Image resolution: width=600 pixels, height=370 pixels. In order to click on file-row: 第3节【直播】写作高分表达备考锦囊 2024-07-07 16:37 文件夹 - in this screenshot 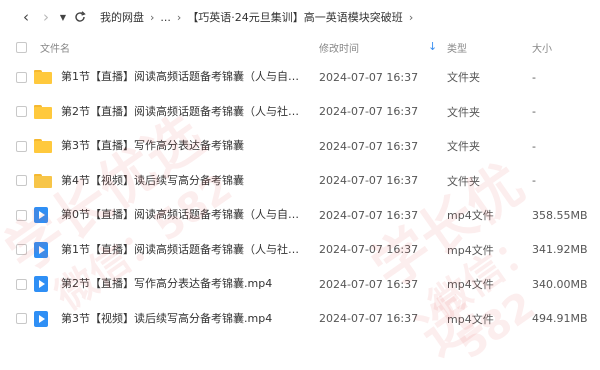, I will do `click(300, 146)`.